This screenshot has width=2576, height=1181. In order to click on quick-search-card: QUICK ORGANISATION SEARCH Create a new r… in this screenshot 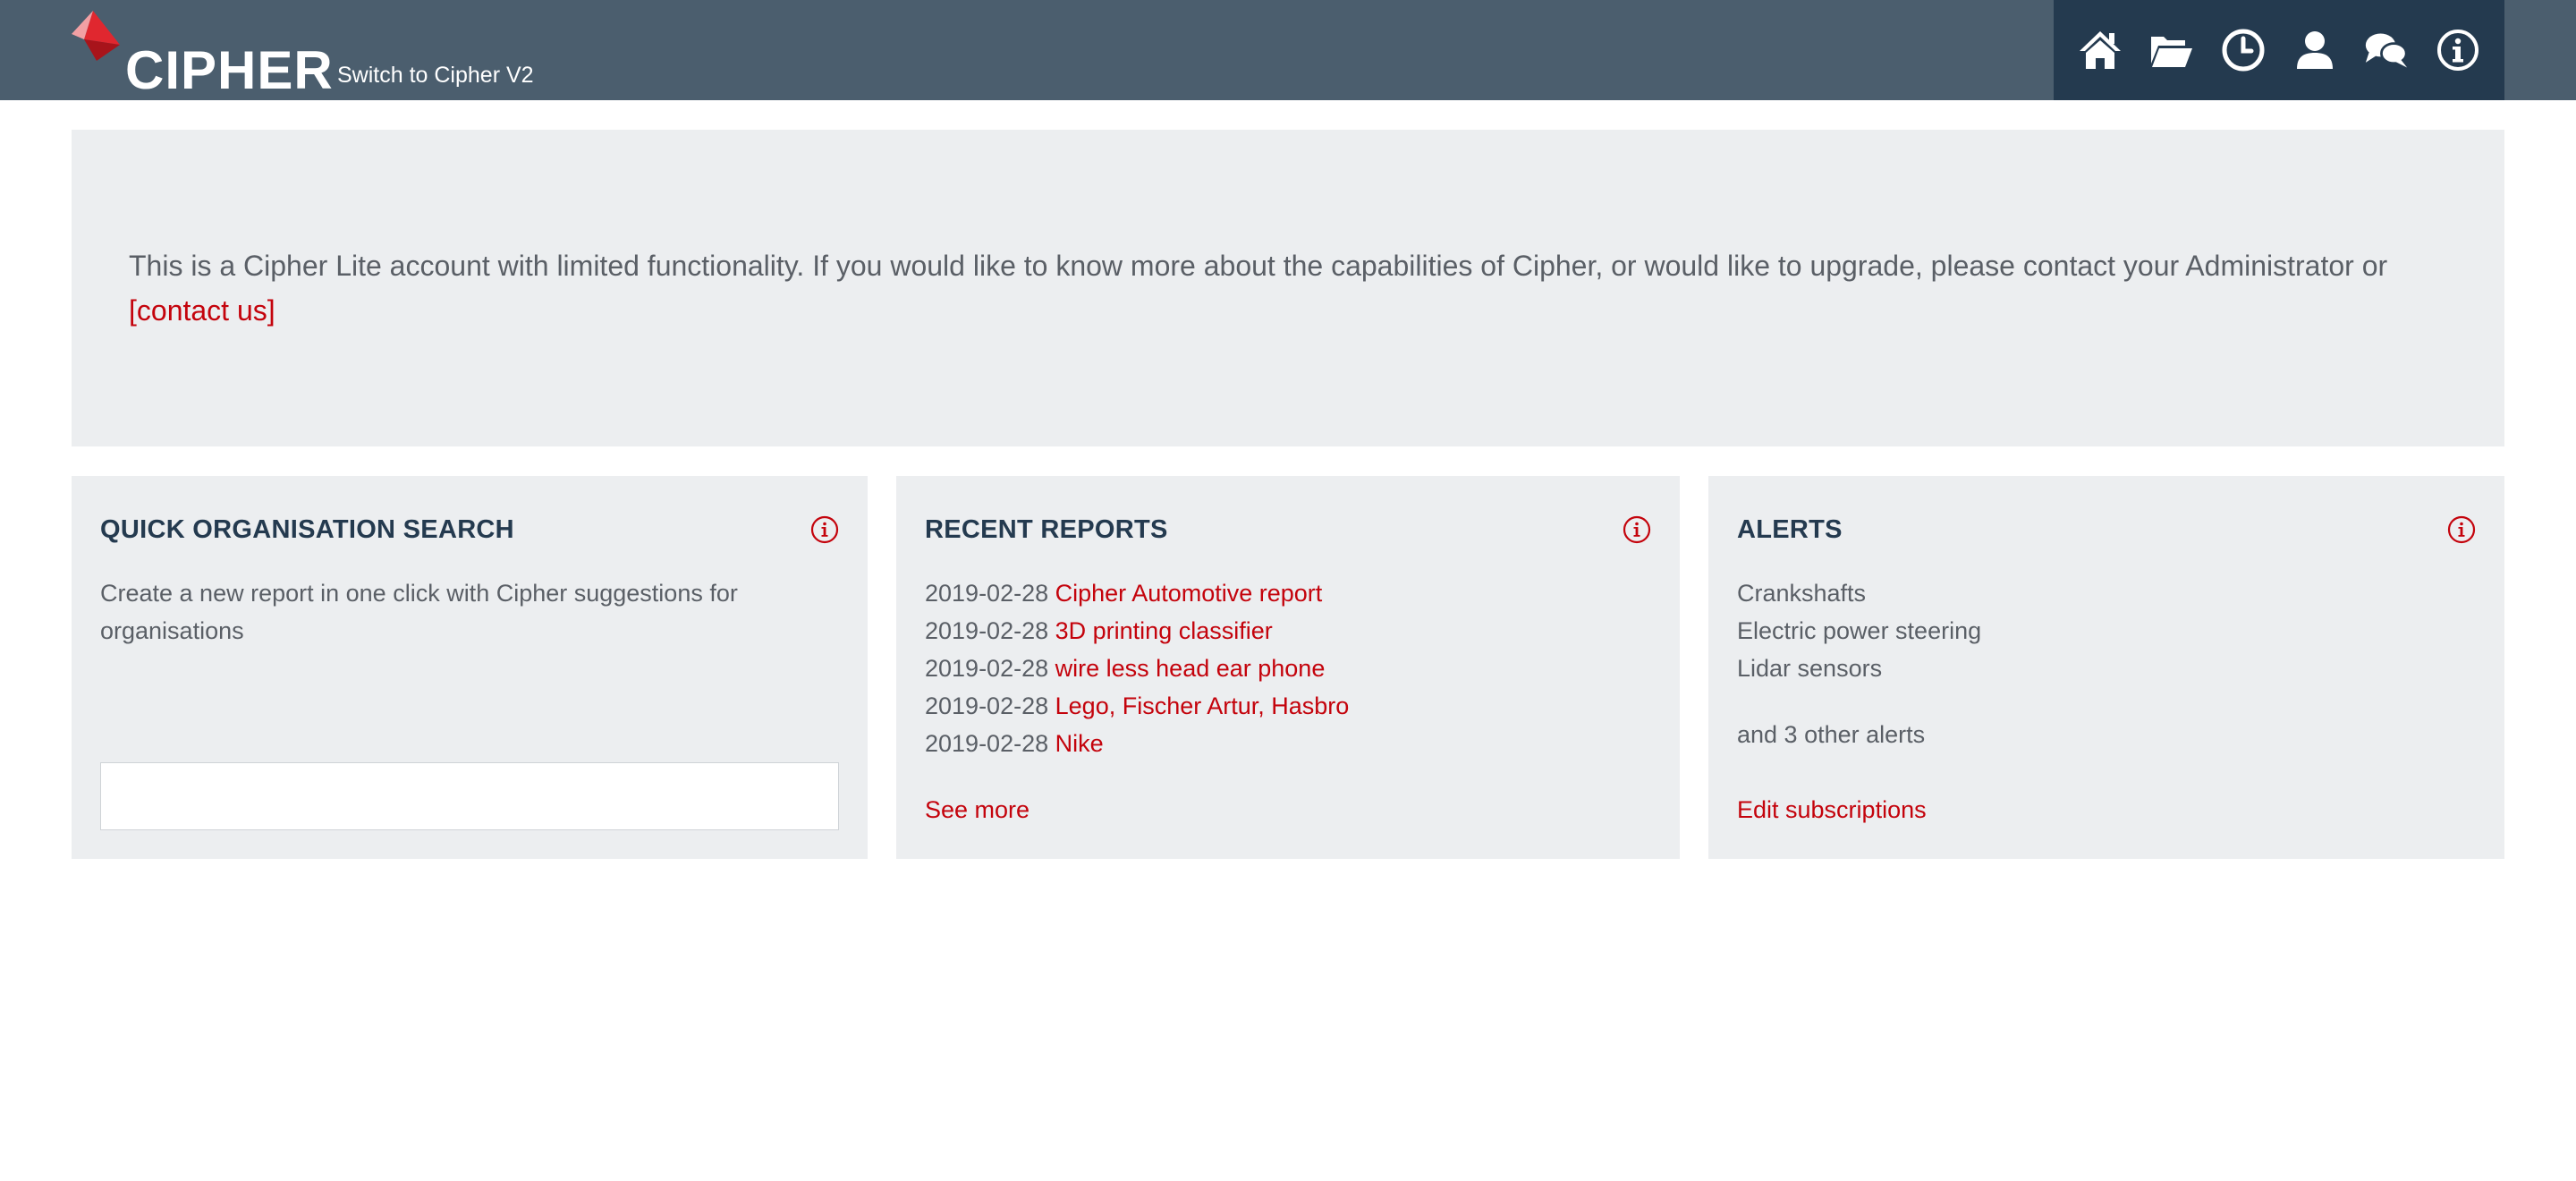, I will do `click(470, 667)`.